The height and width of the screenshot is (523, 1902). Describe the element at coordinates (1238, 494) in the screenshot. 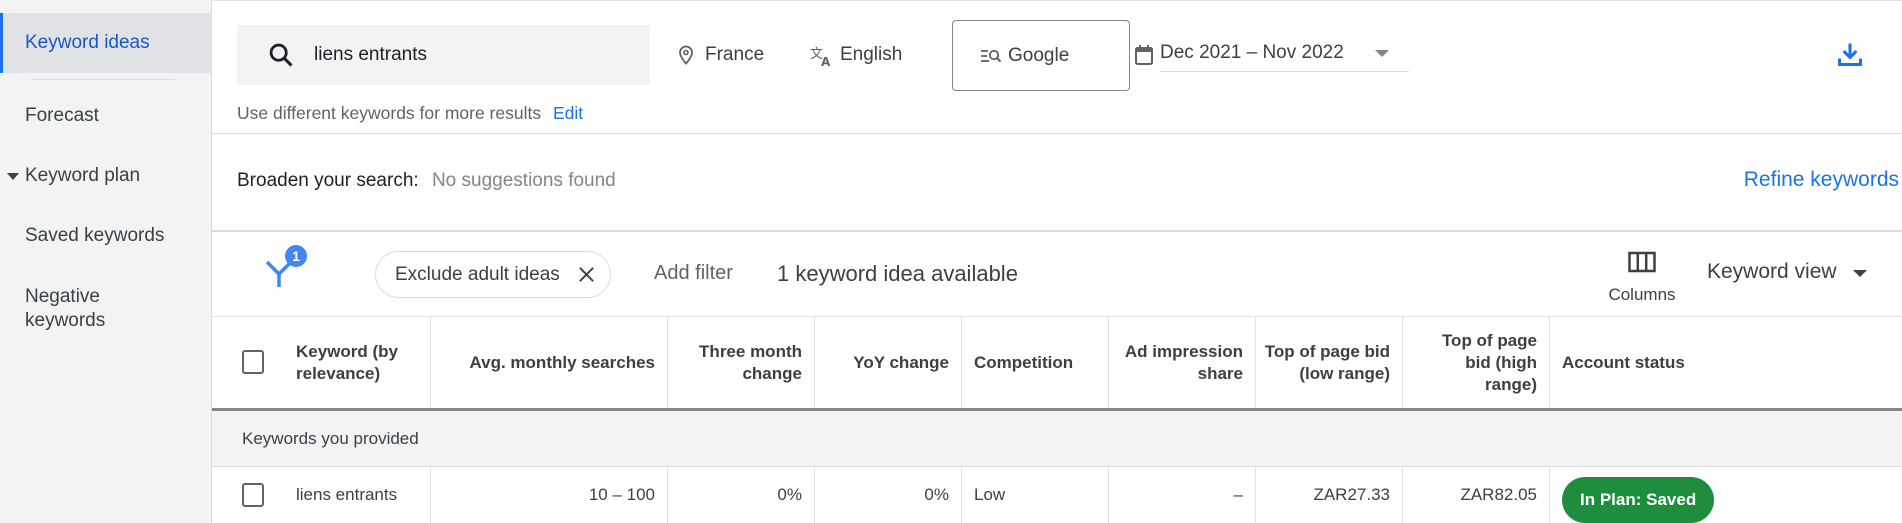

I see `cell-value: –` at that location.